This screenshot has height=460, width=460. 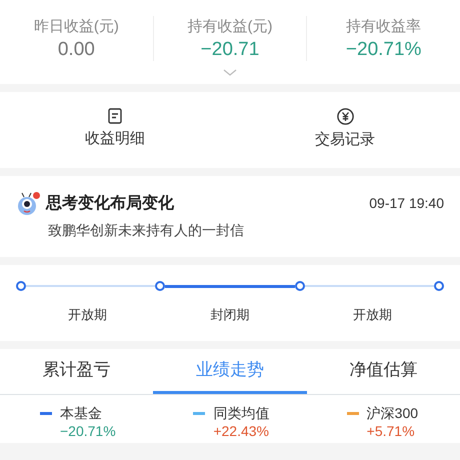 I want to click on legend-name: 本基金, so click(x=81, y=414).